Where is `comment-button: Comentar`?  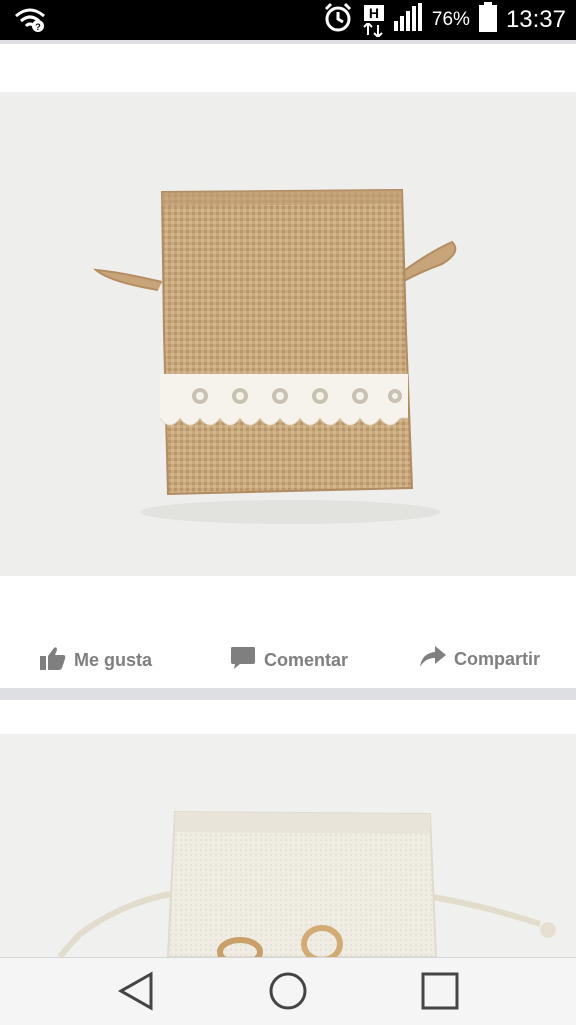 comment-button: Comentar is located at coordinates (289, 660).